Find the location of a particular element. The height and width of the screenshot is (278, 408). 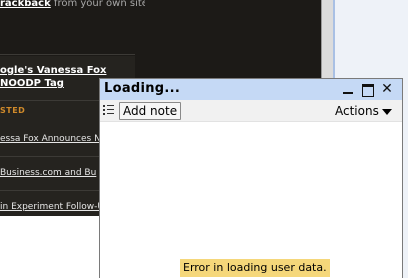

featured-post-line-1: ogle's Vanessa Fox is located at coordinates (53, 70).